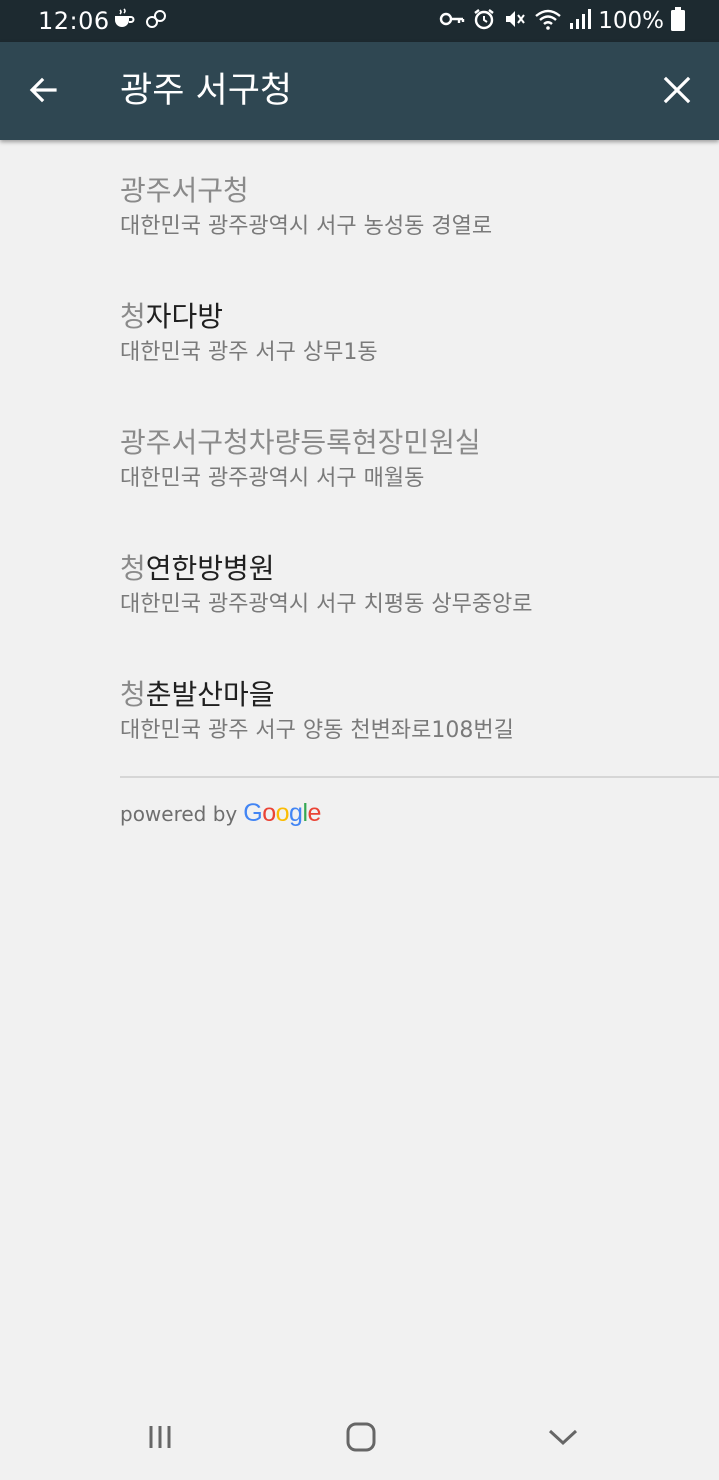 The width and height of the screenshot is (719, 1480). What do you see at coordinates (359, 21) in the screenshot?
I see `status-bar: 12:06 100%` at bounding box center [359, 21].